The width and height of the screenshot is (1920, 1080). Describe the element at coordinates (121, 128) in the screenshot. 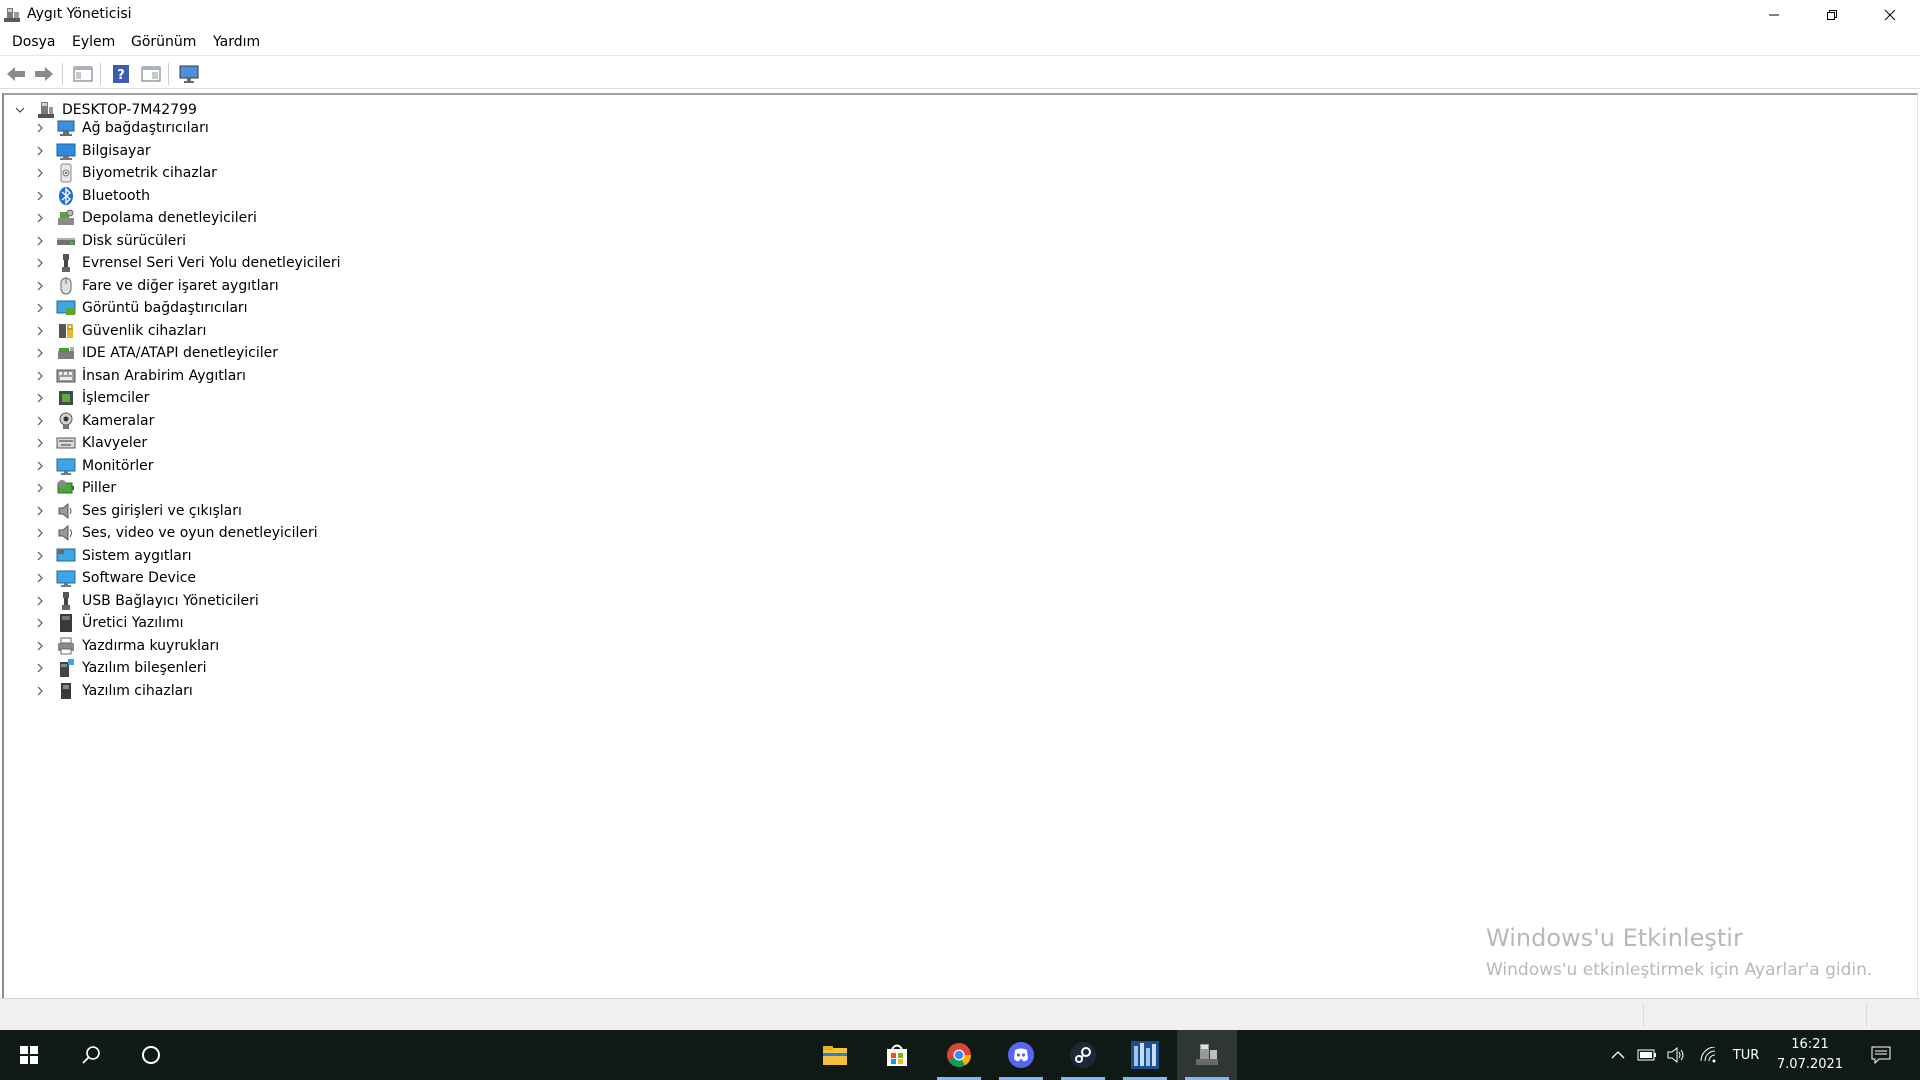

I see `tree-item: Ağ bağdaştırıcıları` at that location.